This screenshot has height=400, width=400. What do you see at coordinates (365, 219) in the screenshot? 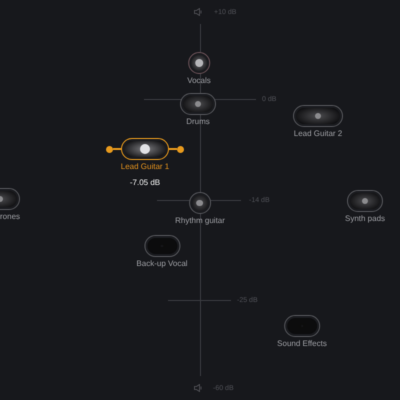
I see `track-label: Synth pads` at bounding box center [365, 219].